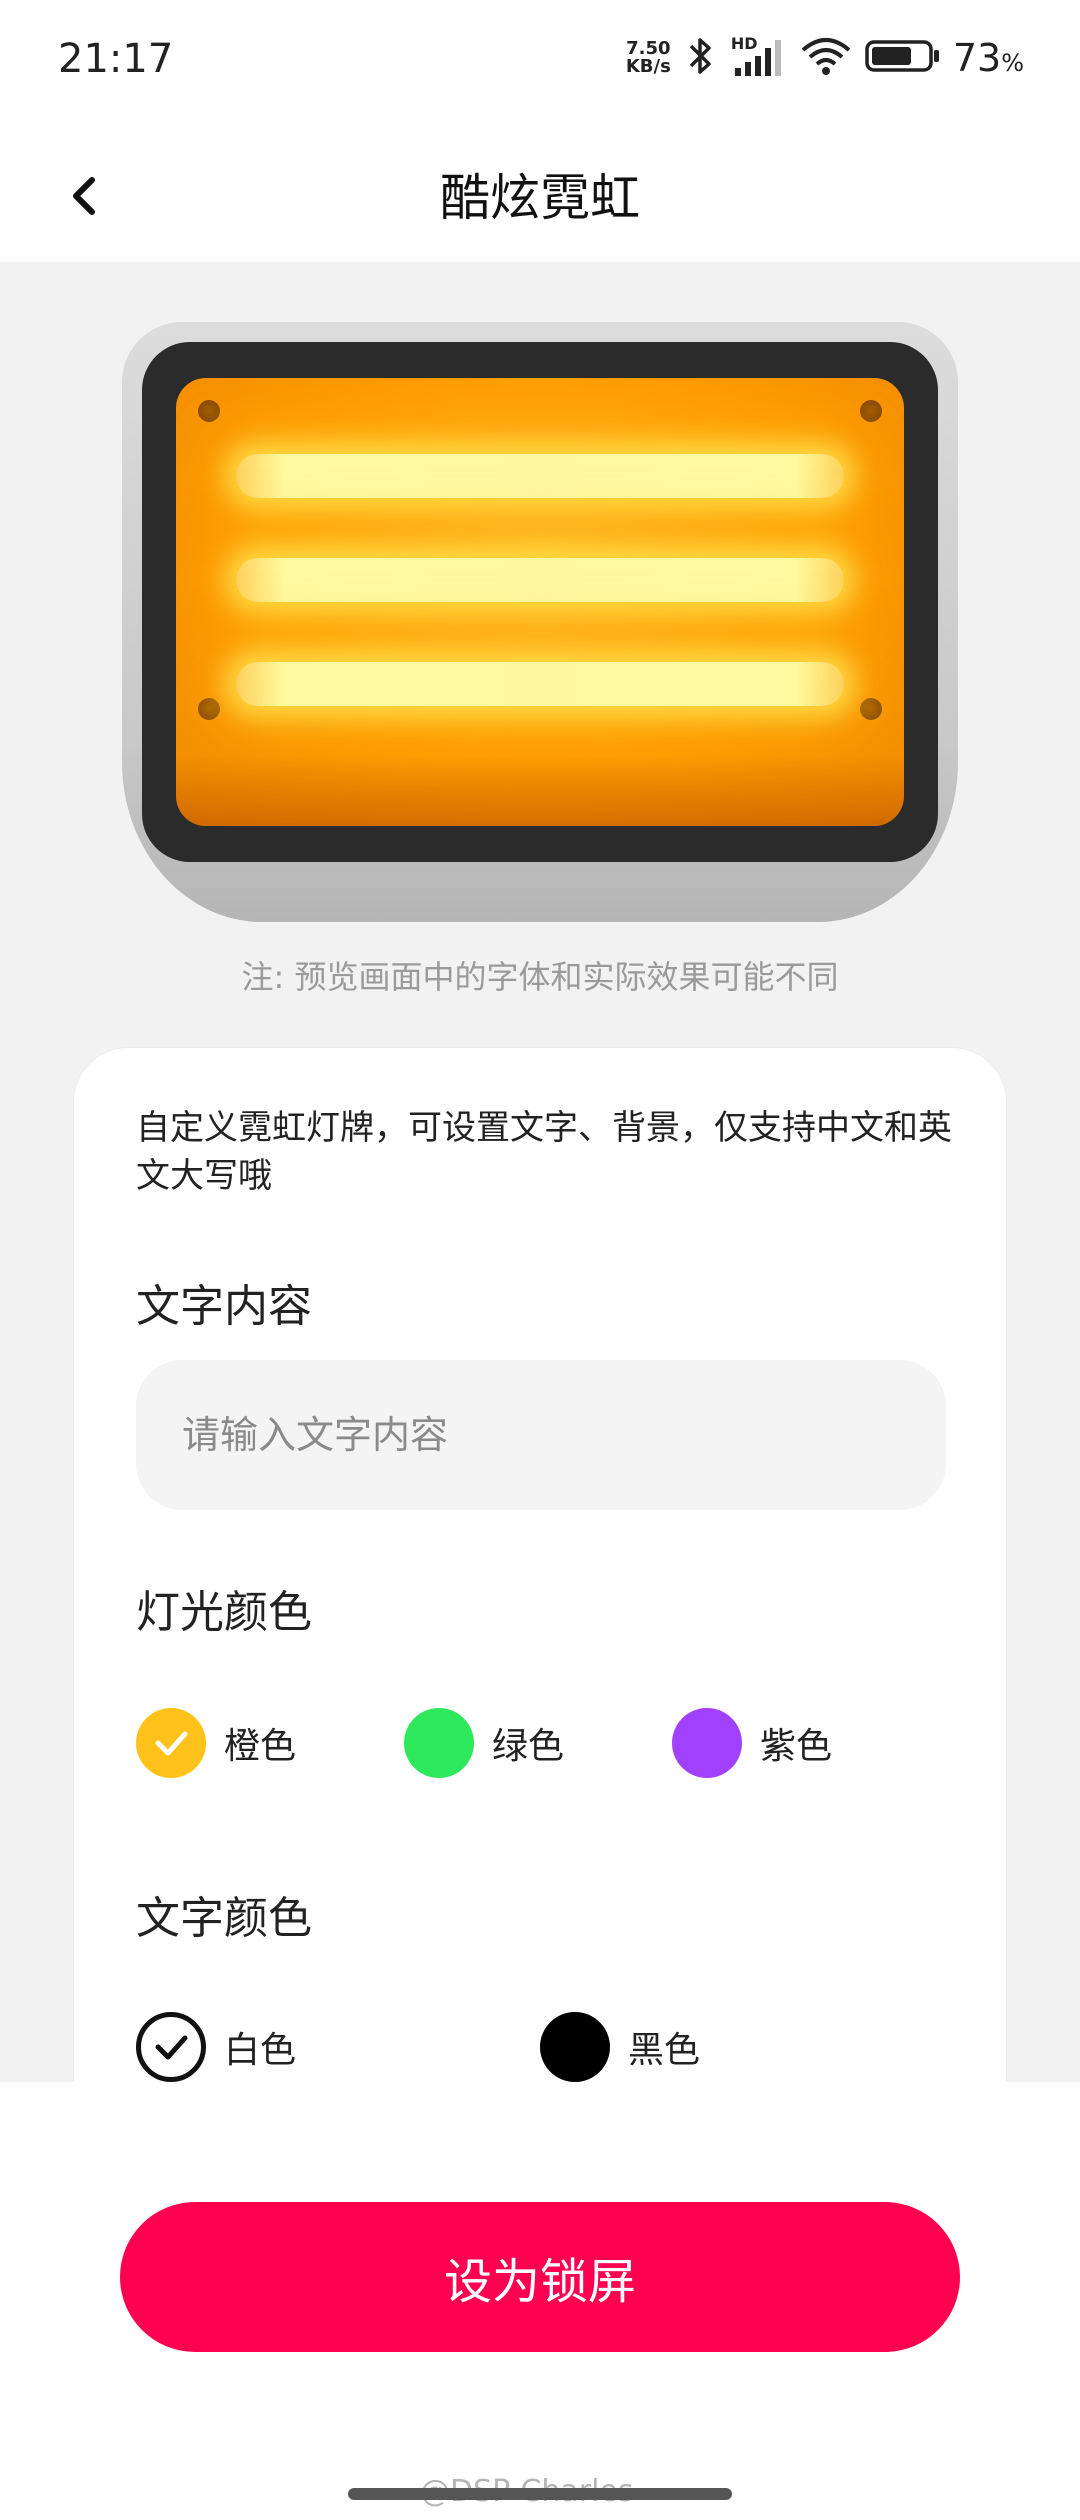 This screenshot has width=1080, height=2520. I want to click on bluetooth-icon, so click(701, 58).